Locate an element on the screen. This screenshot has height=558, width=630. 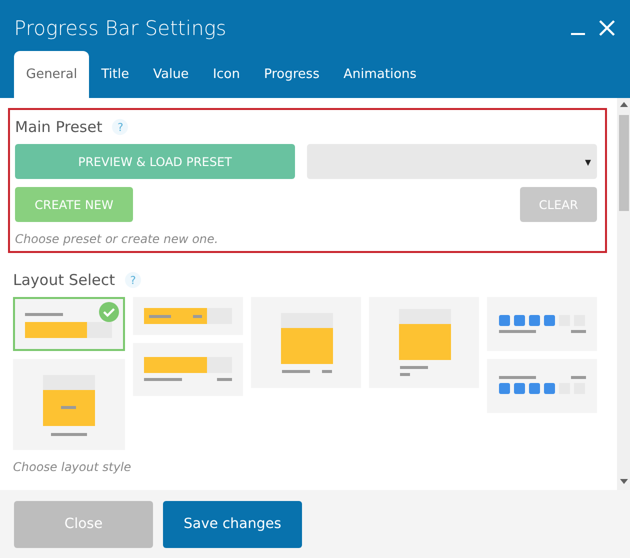
hint-text: Choose preset or create new one. is located at coordinates (117, 239).